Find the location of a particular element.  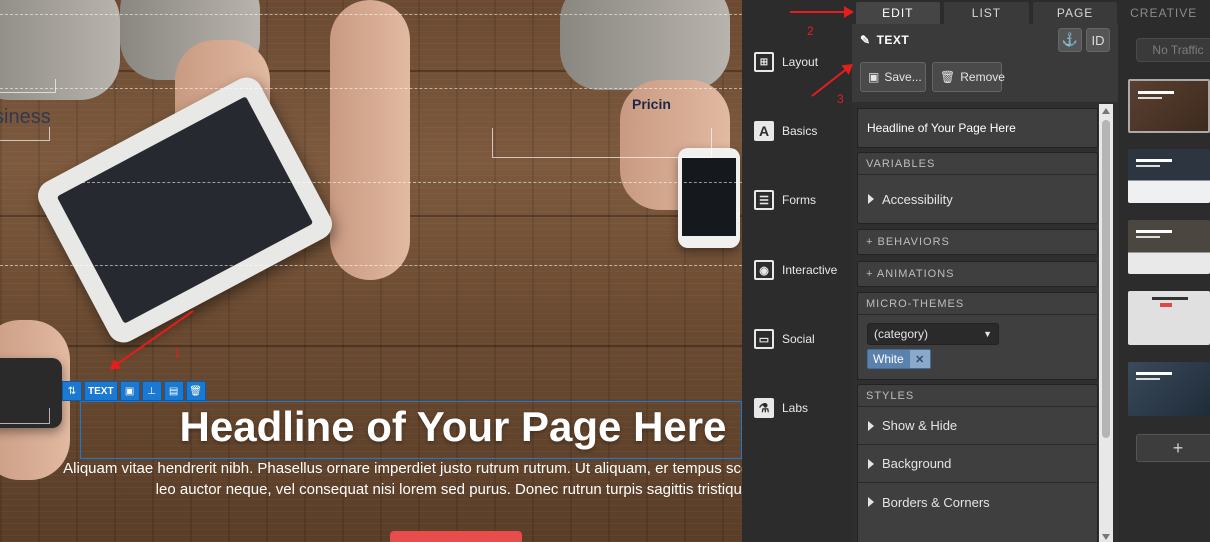

accordion-label: Accessibility is located at coordinates (917, 199).